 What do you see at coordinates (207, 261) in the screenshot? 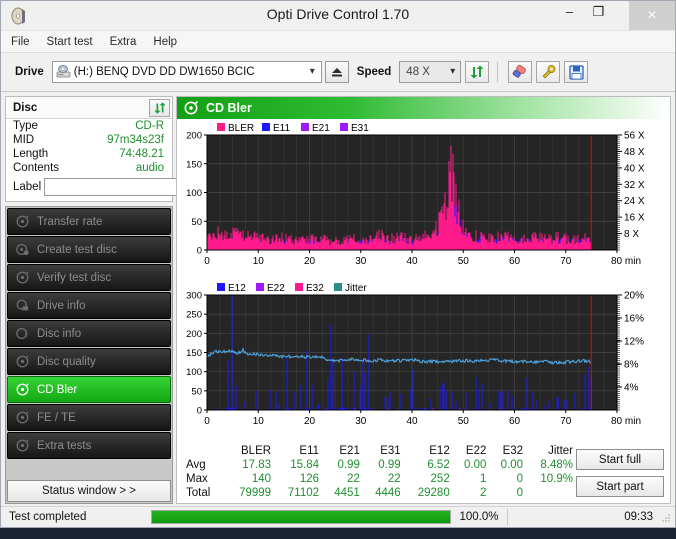
I see `svg-text: 0` at bounding box center [207, 261].